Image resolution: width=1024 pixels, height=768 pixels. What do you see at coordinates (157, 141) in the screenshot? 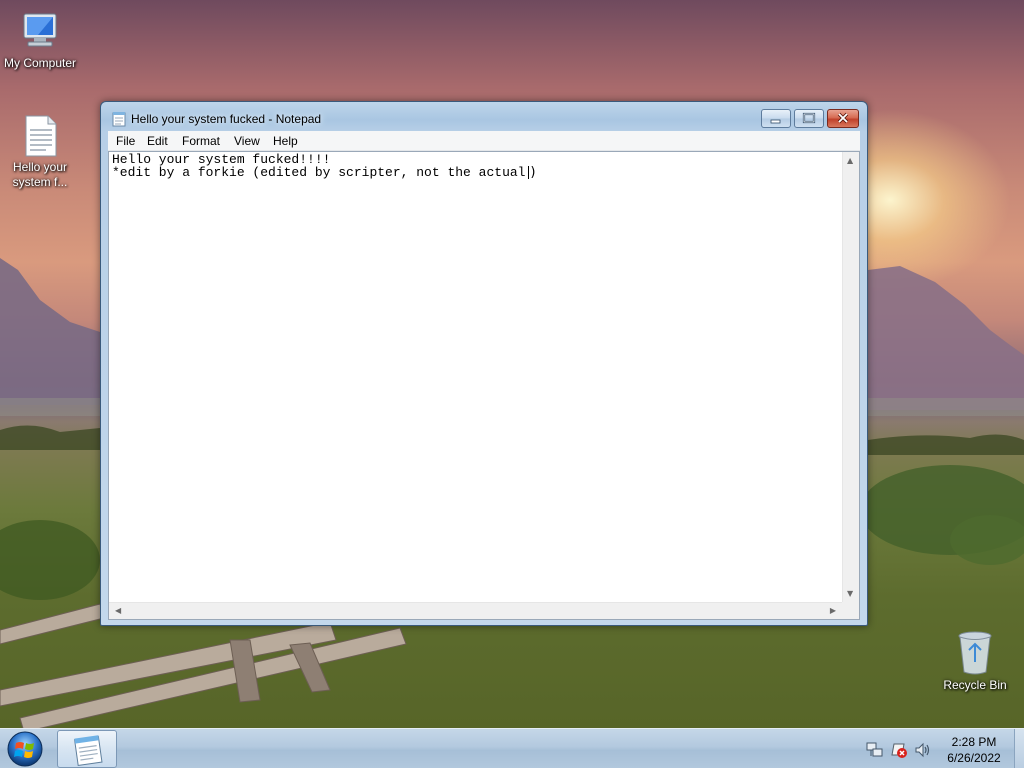
I see `menu-edit: Edit` at bounding box center [157, 141].